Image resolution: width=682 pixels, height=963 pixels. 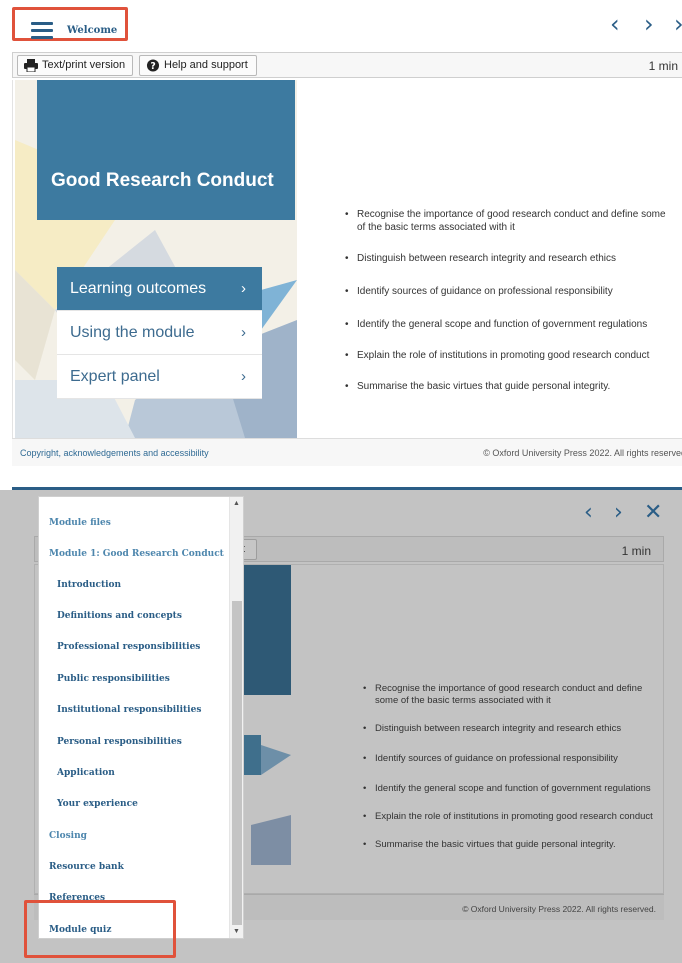 What do you see at coordinates (678, 24) in the screenshot?
I see `close-button-partial: ›` at bounding box center [678, 24].